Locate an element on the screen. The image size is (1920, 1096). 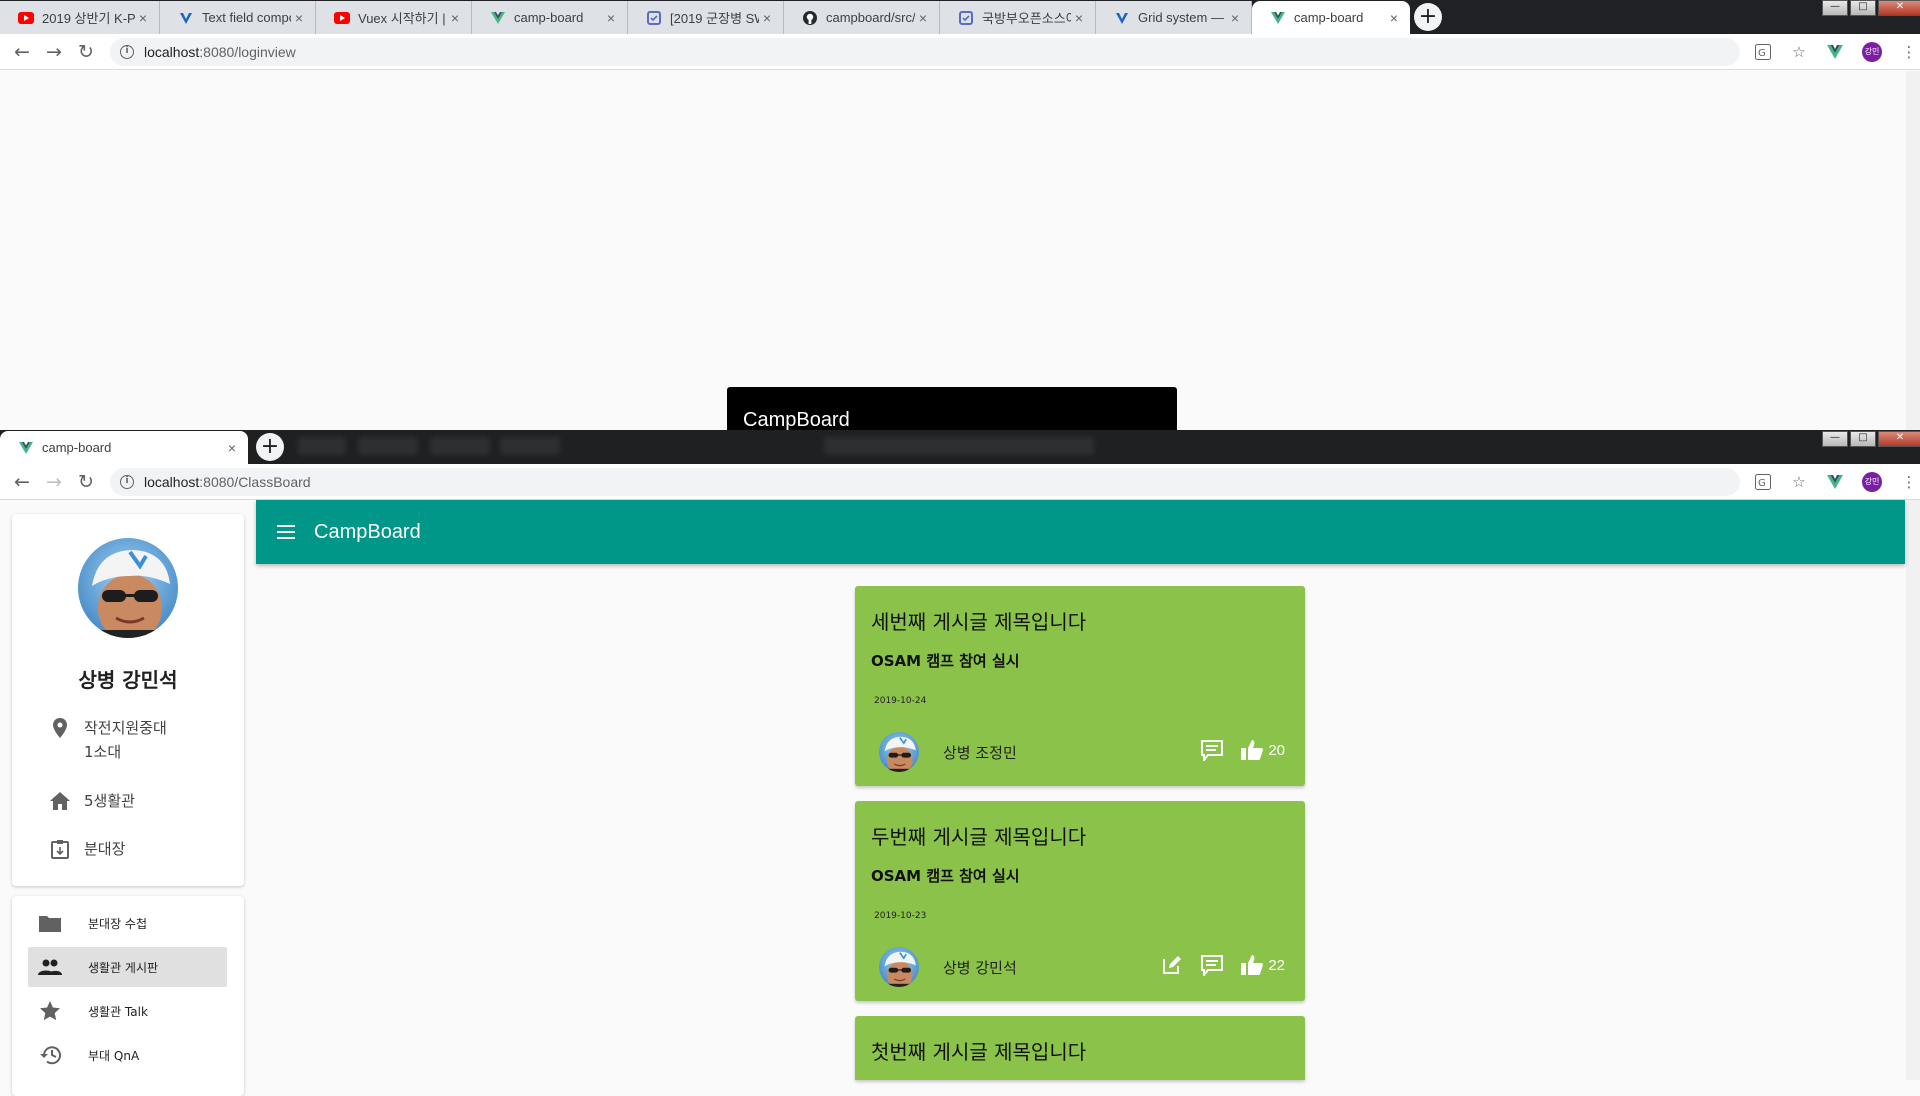
nav-item-squad-notebook: 분대장 수첩 is located at coordinates (127, 923).